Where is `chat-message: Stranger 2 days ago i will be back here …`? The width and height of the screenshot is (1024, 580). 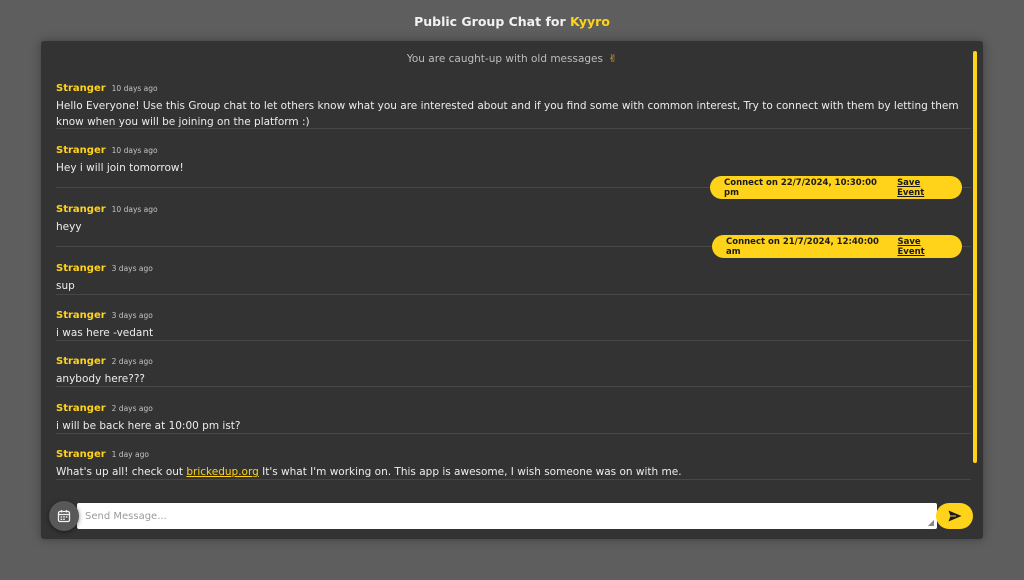 chat-message: Stranger 2 days ago i will be back here … is located at coordinates (513, 418).